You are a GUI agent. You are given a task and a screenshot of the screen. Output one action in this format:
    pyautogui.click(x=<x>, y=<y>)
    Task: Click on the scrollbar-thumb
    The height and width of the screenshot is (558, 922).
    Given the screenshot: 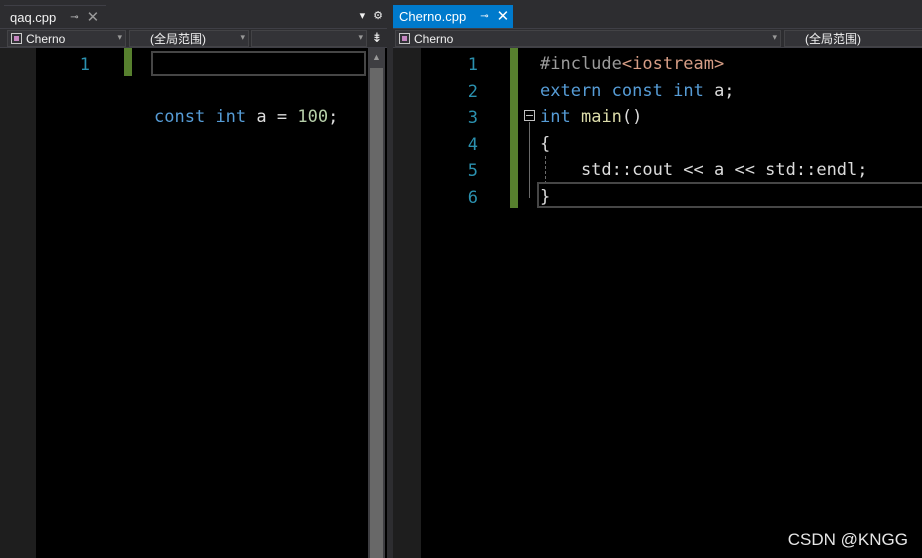 What is the action you would take?
    pyautogui.click(x=376, y=313)
    